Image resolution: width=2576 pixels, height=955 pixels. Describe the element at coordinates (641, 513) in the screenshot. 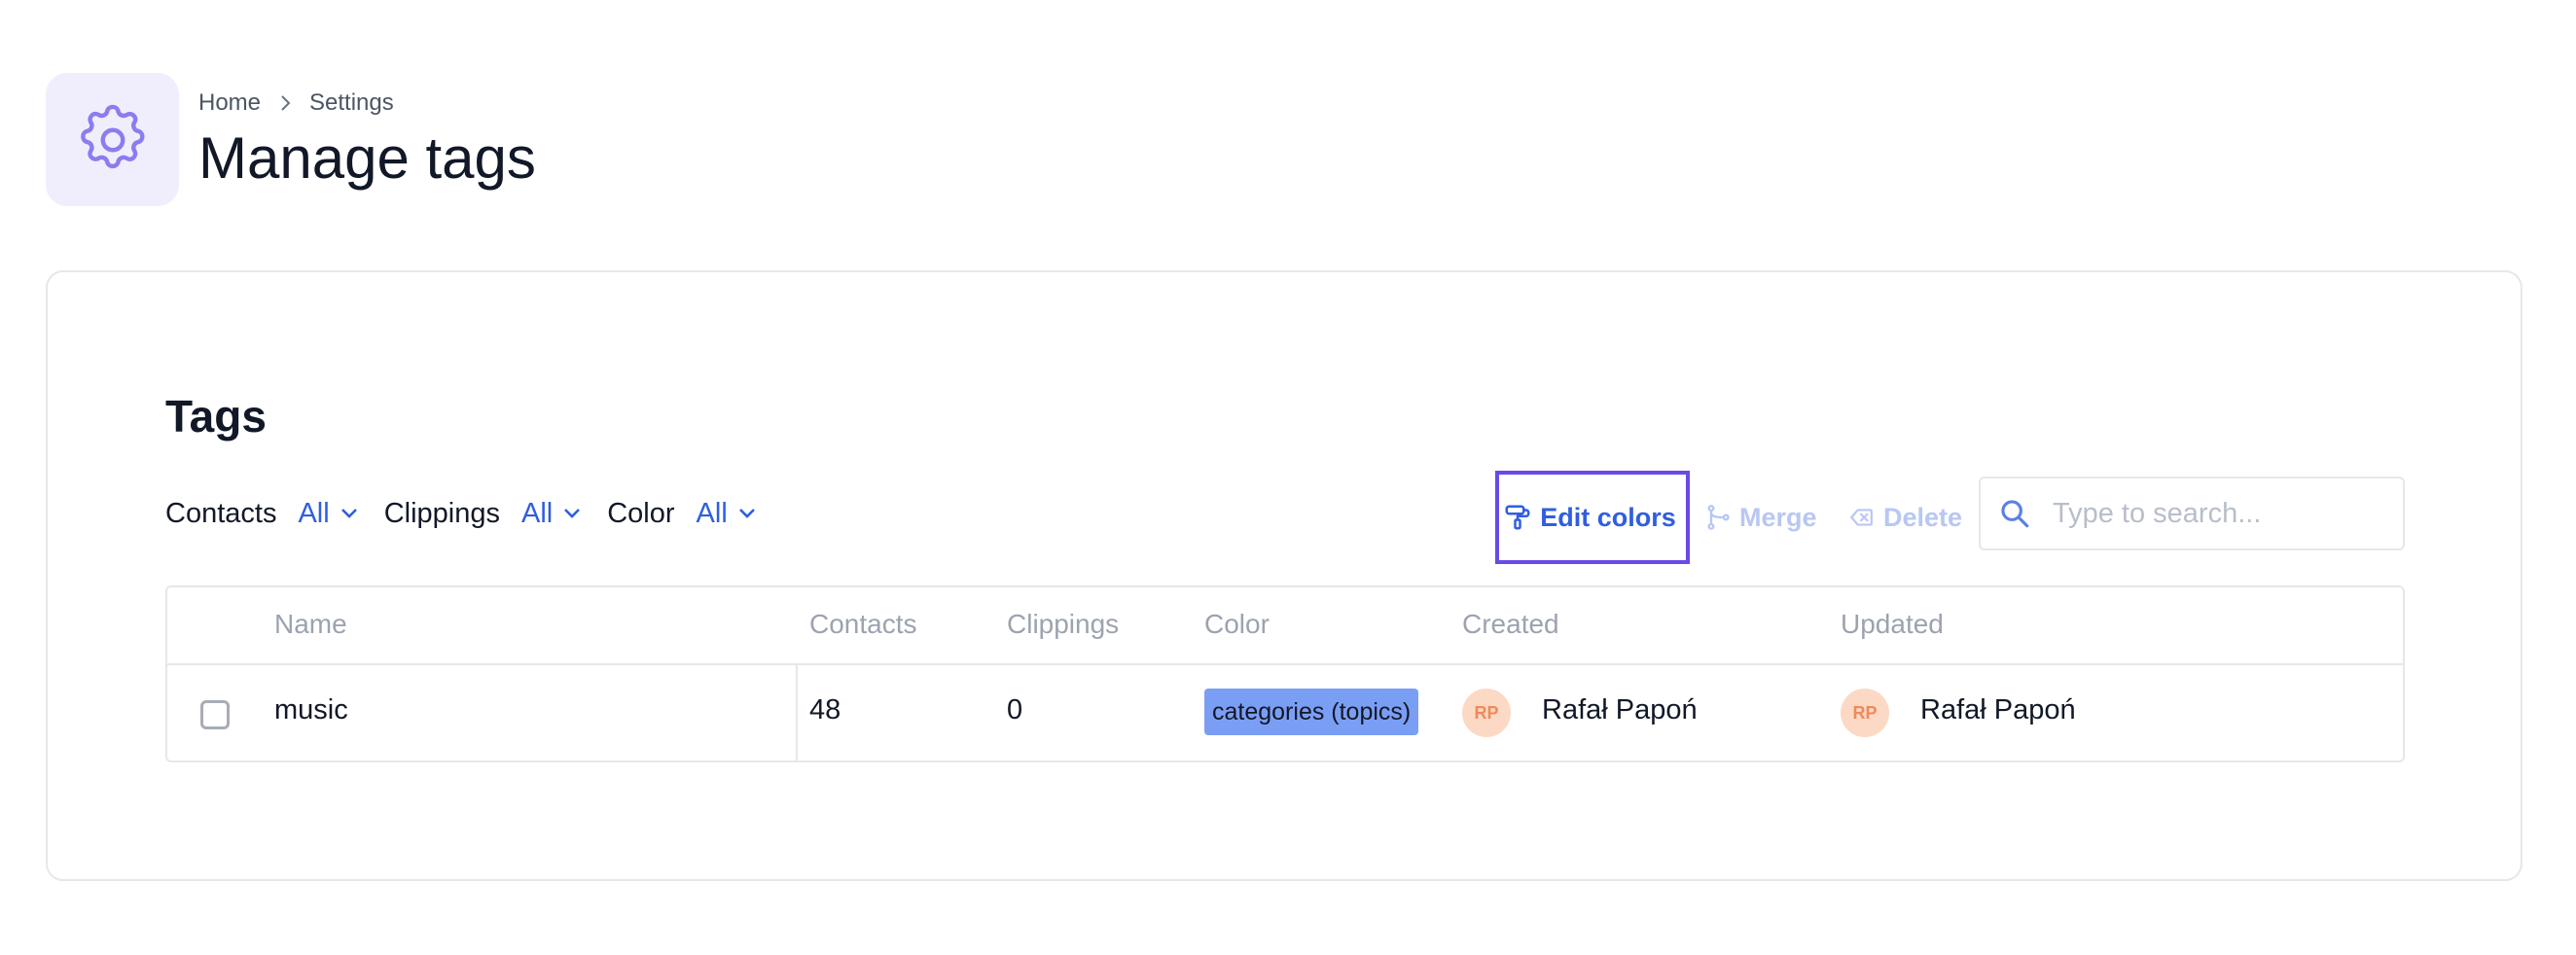

I see `filter-label-color: Color` at that location.